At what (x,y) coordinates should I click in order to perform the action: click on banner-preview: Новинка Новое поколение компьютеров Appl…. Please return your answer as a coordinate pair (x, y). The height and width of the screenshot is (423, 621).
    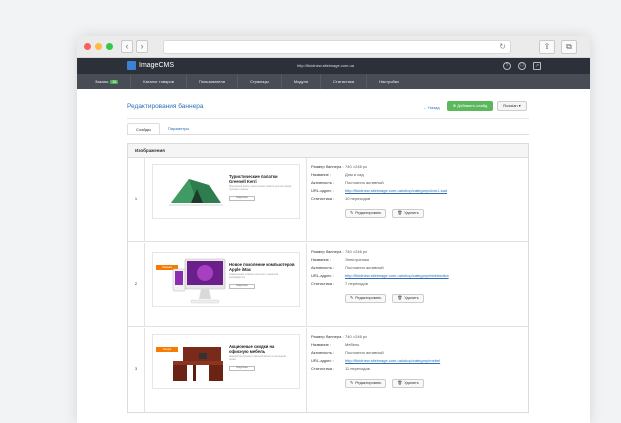
    Looking at the image, I should click on (226, 279).